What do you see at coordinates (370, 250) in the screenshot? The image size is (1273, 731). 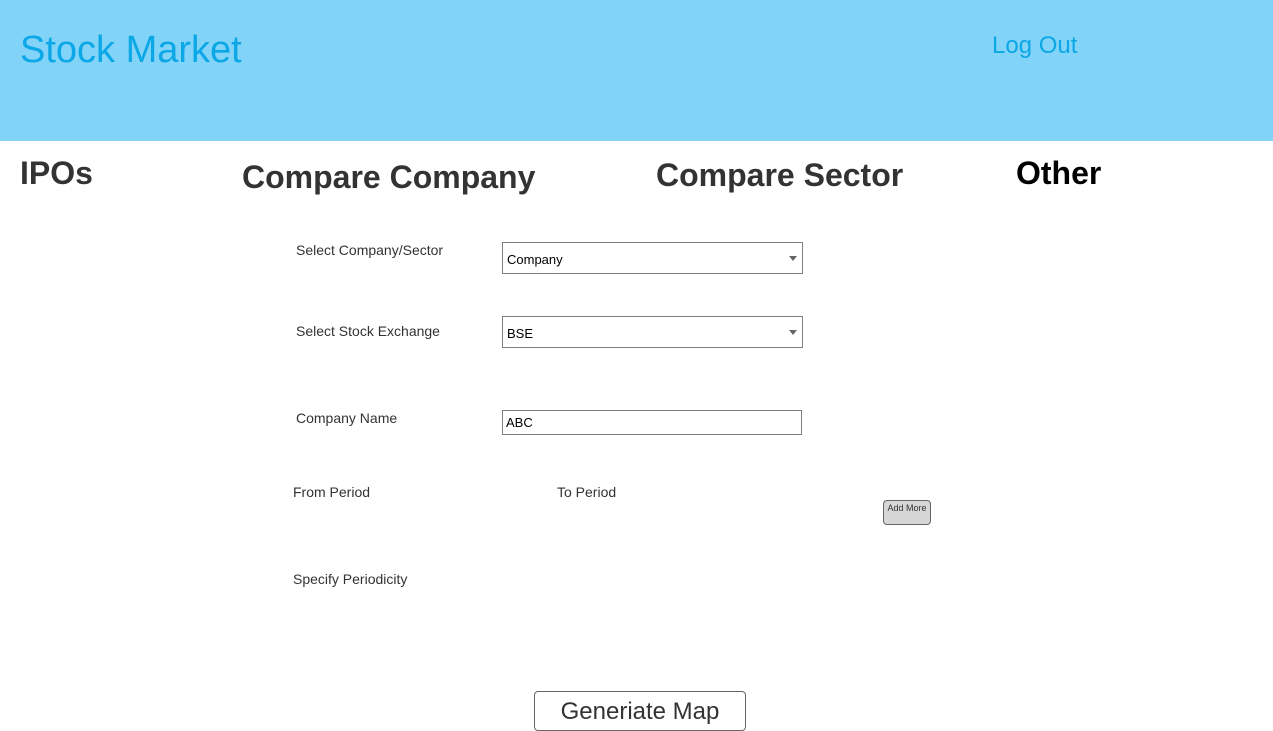 I see `company-sector-label: Select Company/Sector` at bounding box center [370, 250].